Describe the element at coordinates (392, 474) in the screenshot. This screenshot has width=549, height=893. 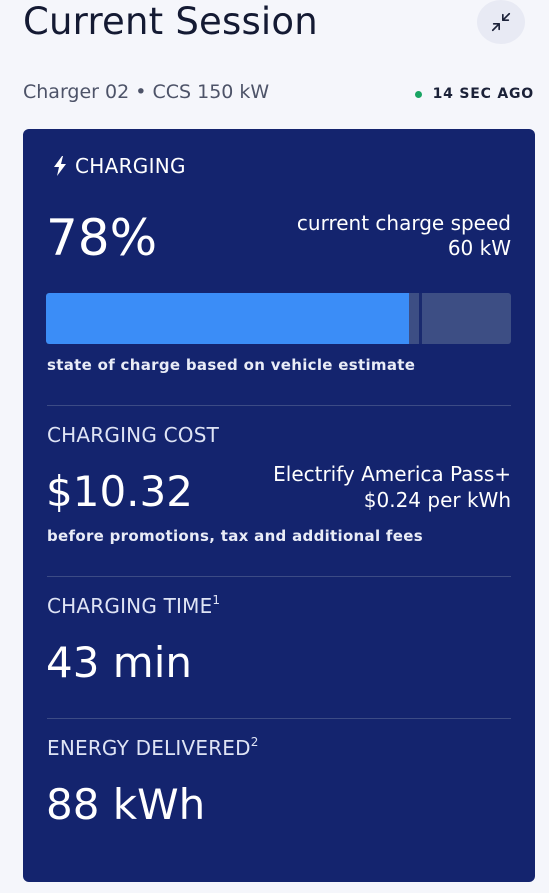
I see `pricing-plan-name: Electrify America Pass+` at that location.